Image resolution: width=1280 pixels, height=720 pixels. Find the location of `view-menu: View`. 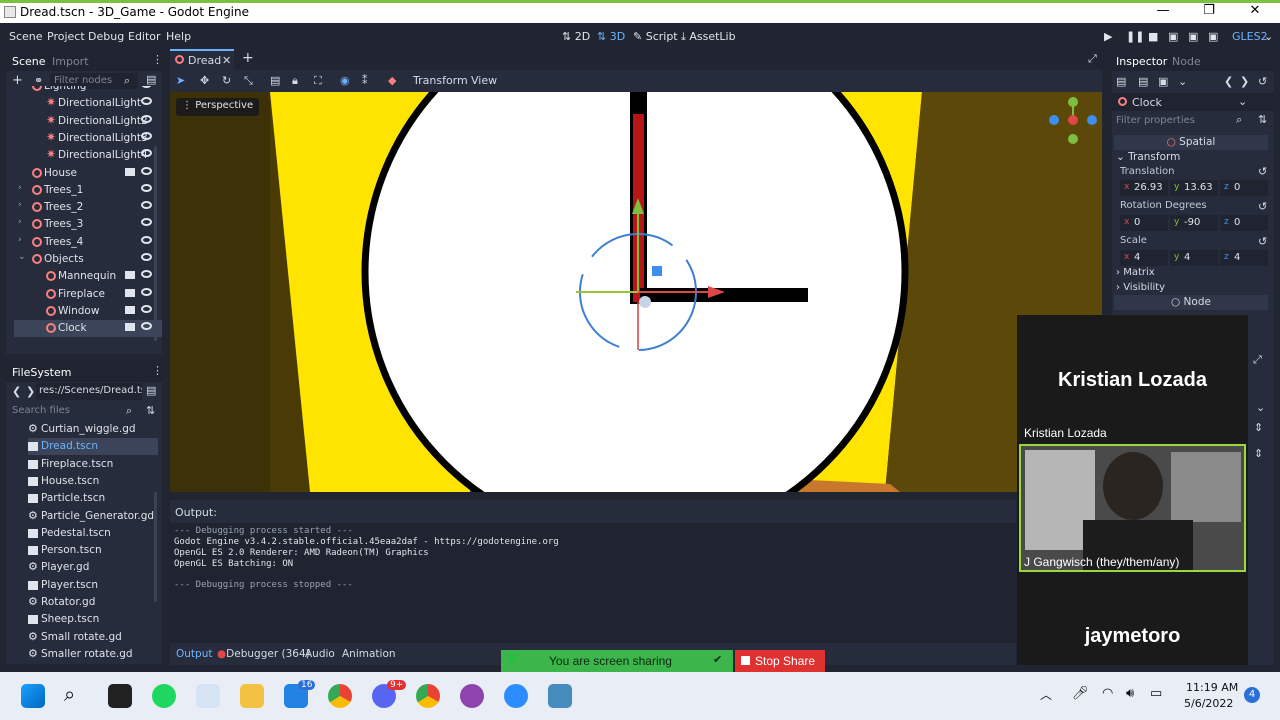

view-menu: View is located at coordinates (484, 80).